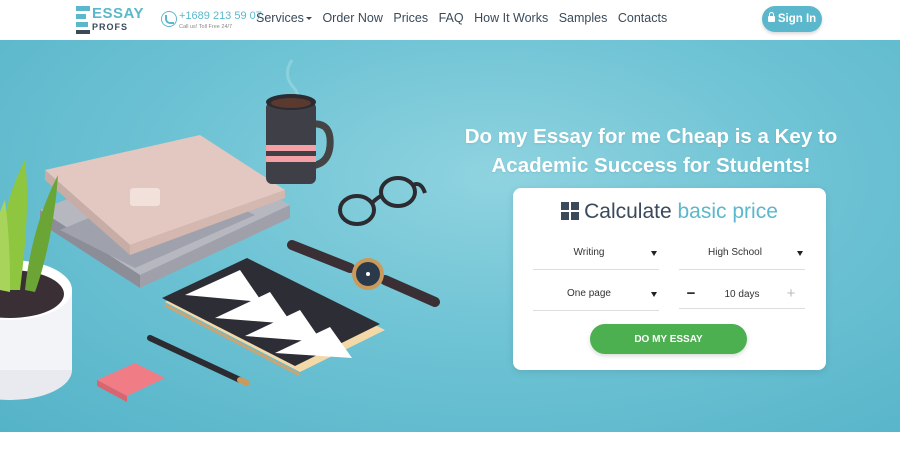 The height and width of the screenshot is (467, 900). I want to click on logo-mark-icon, so click(83, 20).